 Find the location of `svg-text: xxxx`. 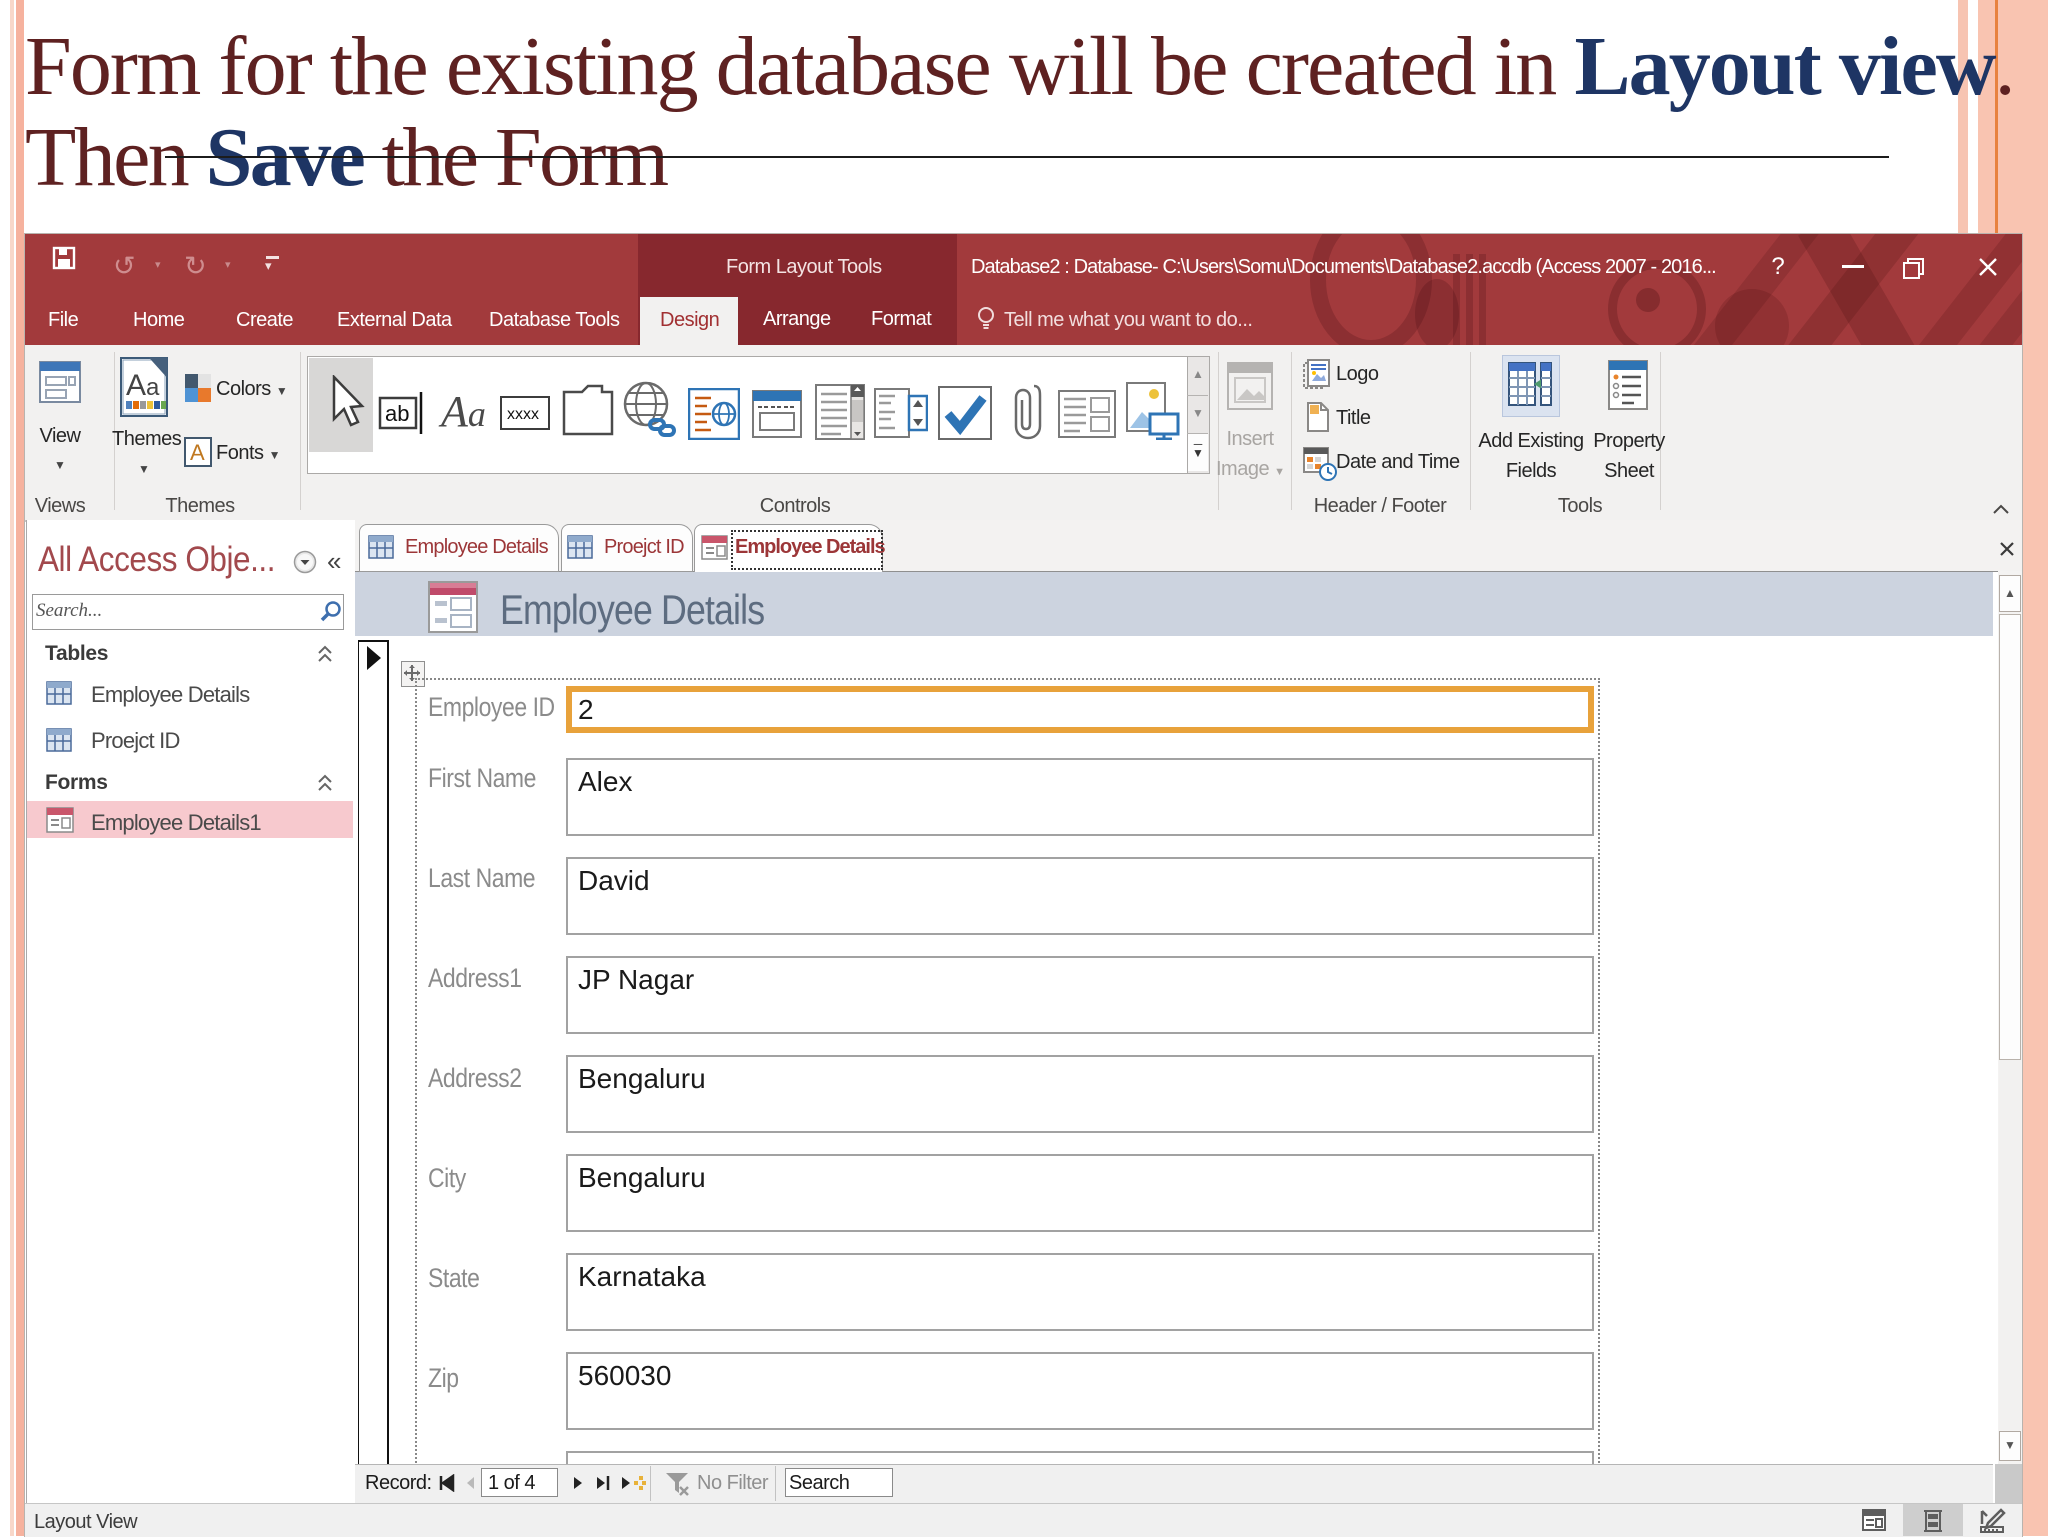

svg-text: xxxx is located at coordinates (523, 414).